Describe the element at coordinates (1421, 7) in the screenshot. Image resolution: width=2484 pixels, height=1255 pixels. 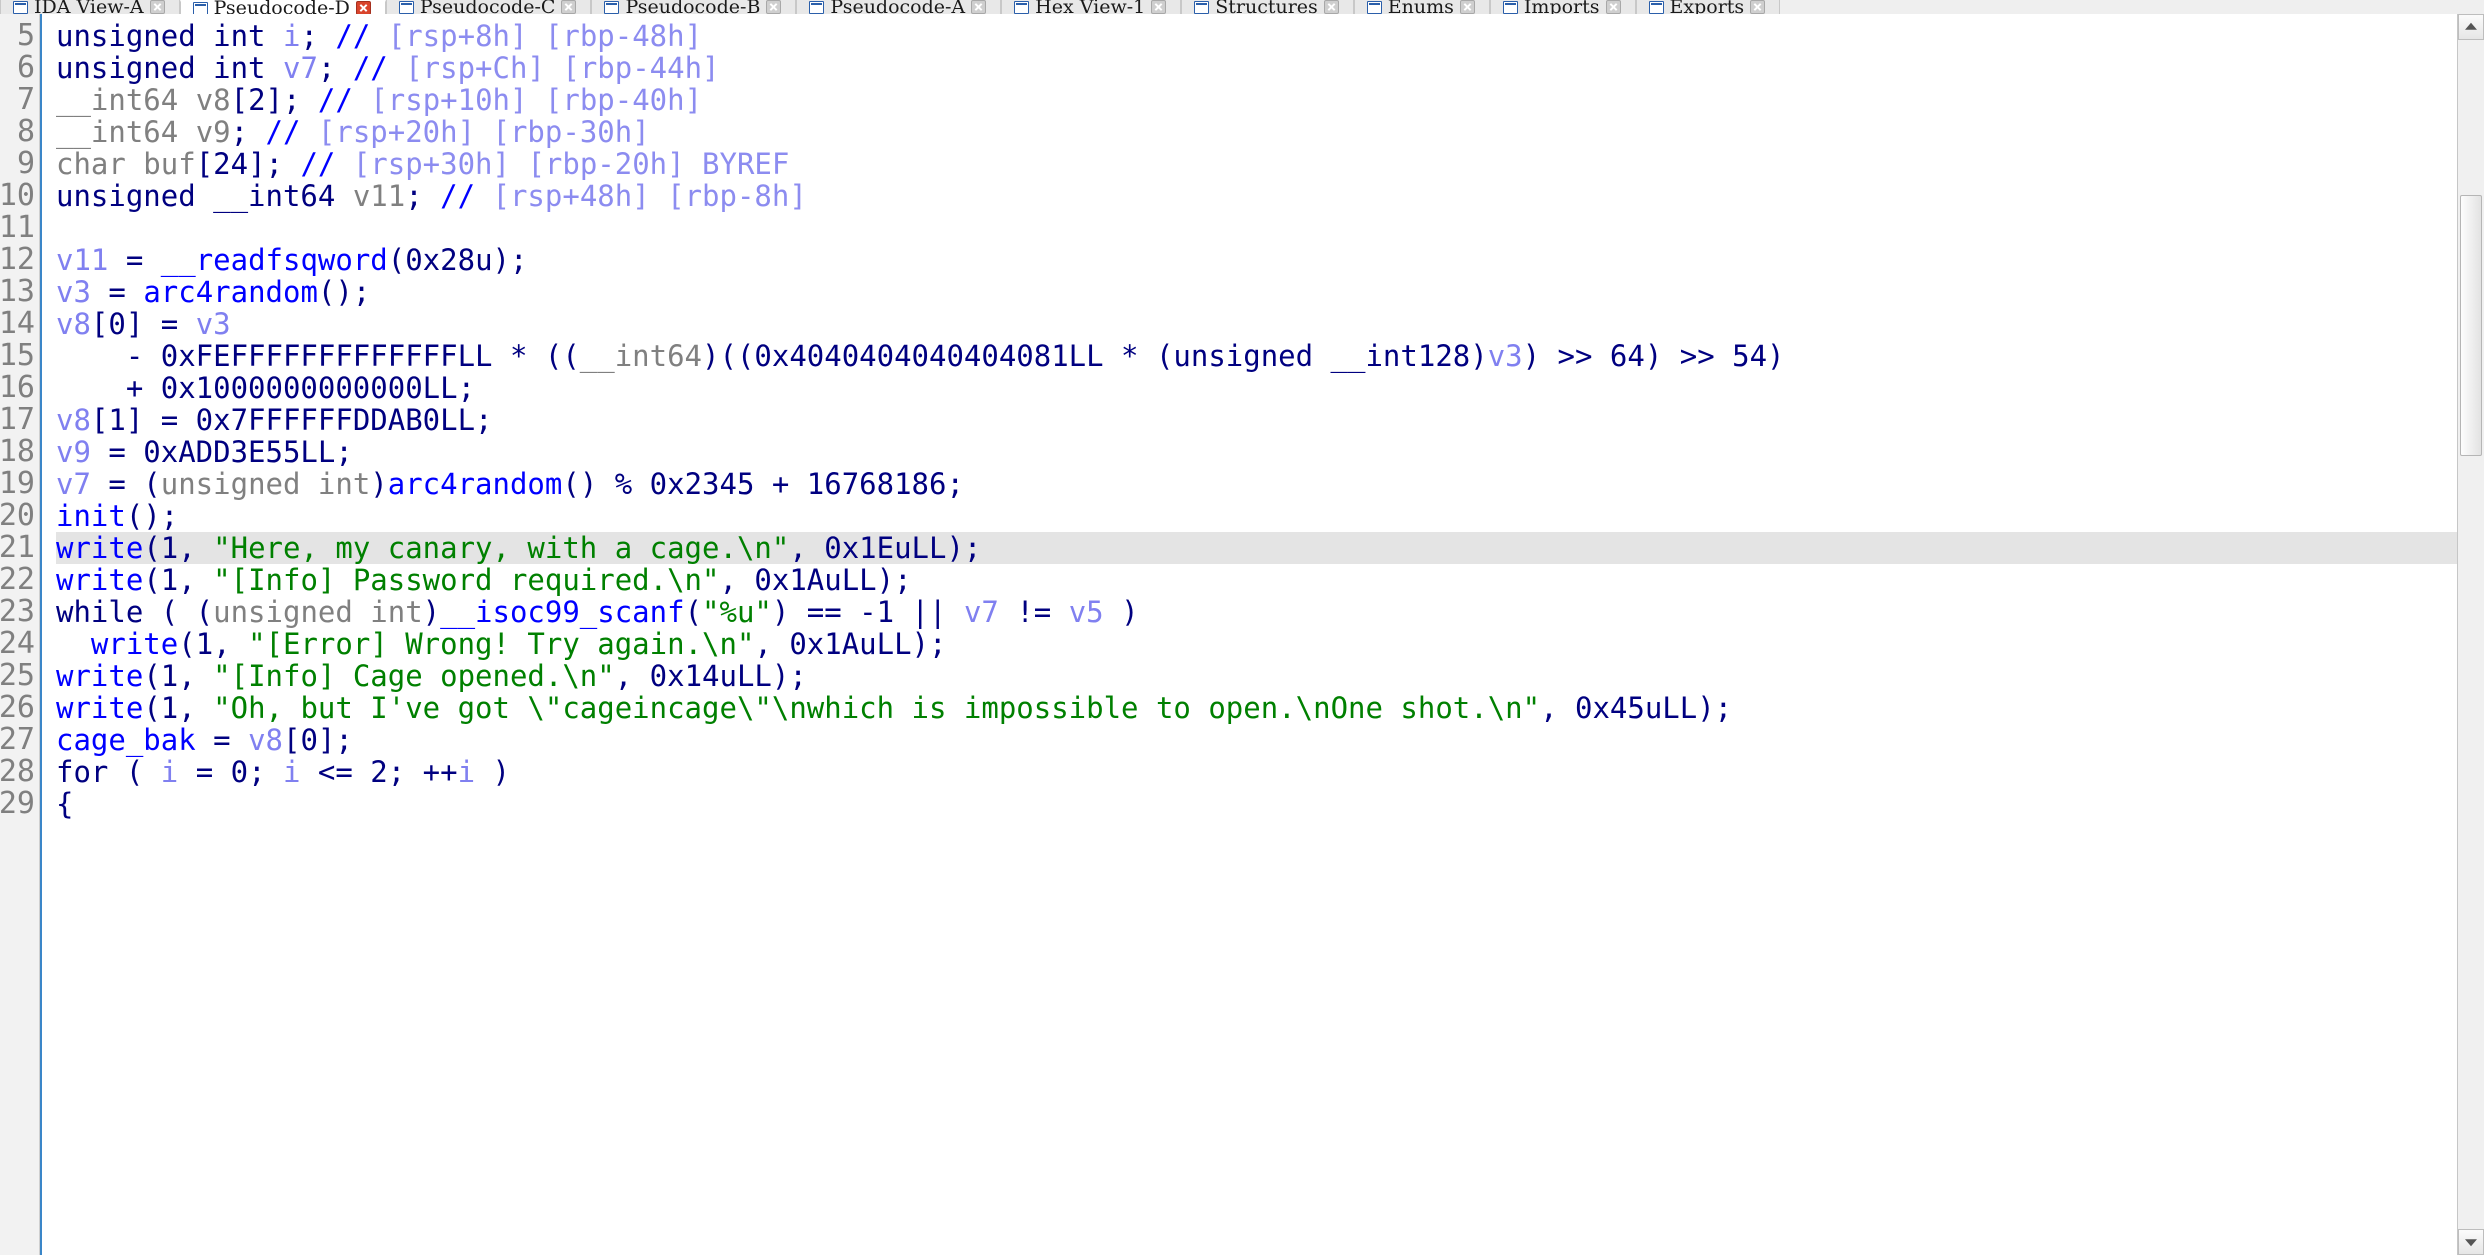
I see `tab-enums: Enums` at that location.